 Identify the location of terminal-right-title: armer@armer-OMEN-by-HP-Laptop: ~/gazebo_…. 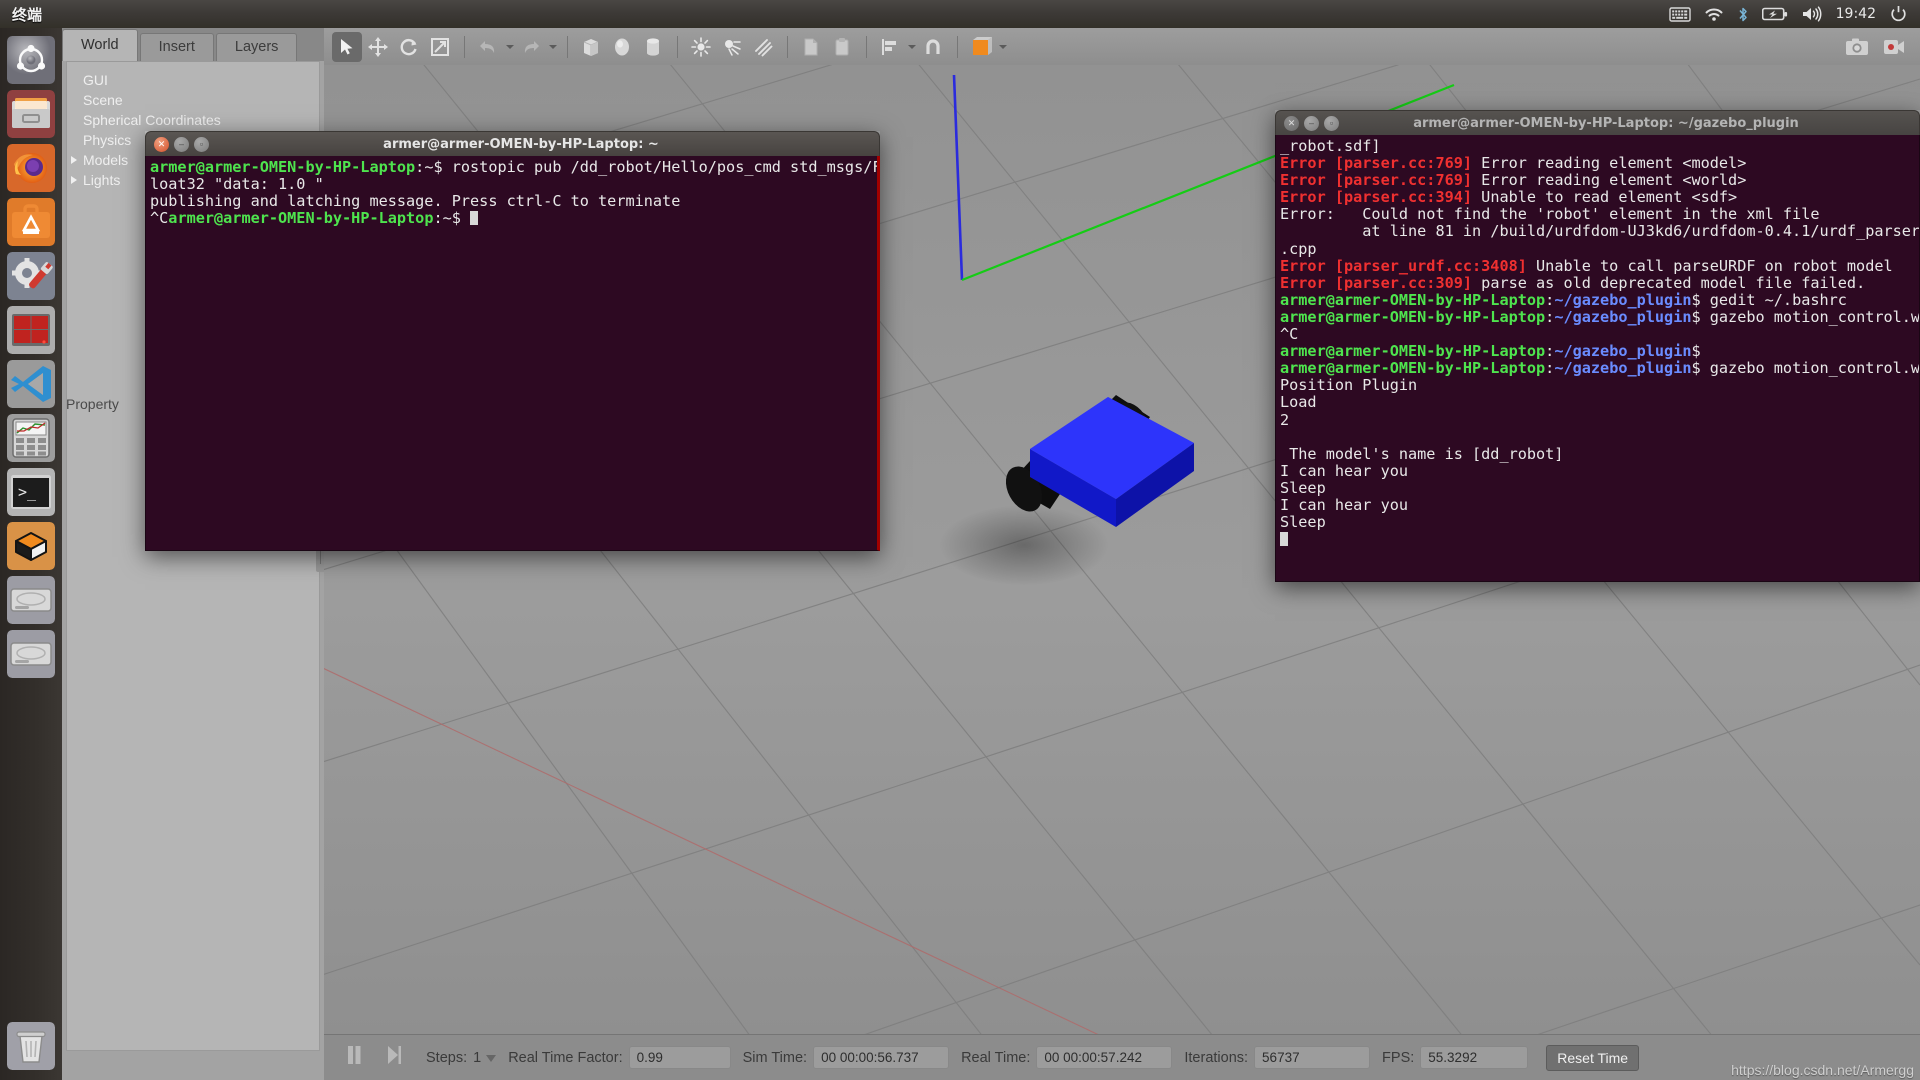
(1606, 123).